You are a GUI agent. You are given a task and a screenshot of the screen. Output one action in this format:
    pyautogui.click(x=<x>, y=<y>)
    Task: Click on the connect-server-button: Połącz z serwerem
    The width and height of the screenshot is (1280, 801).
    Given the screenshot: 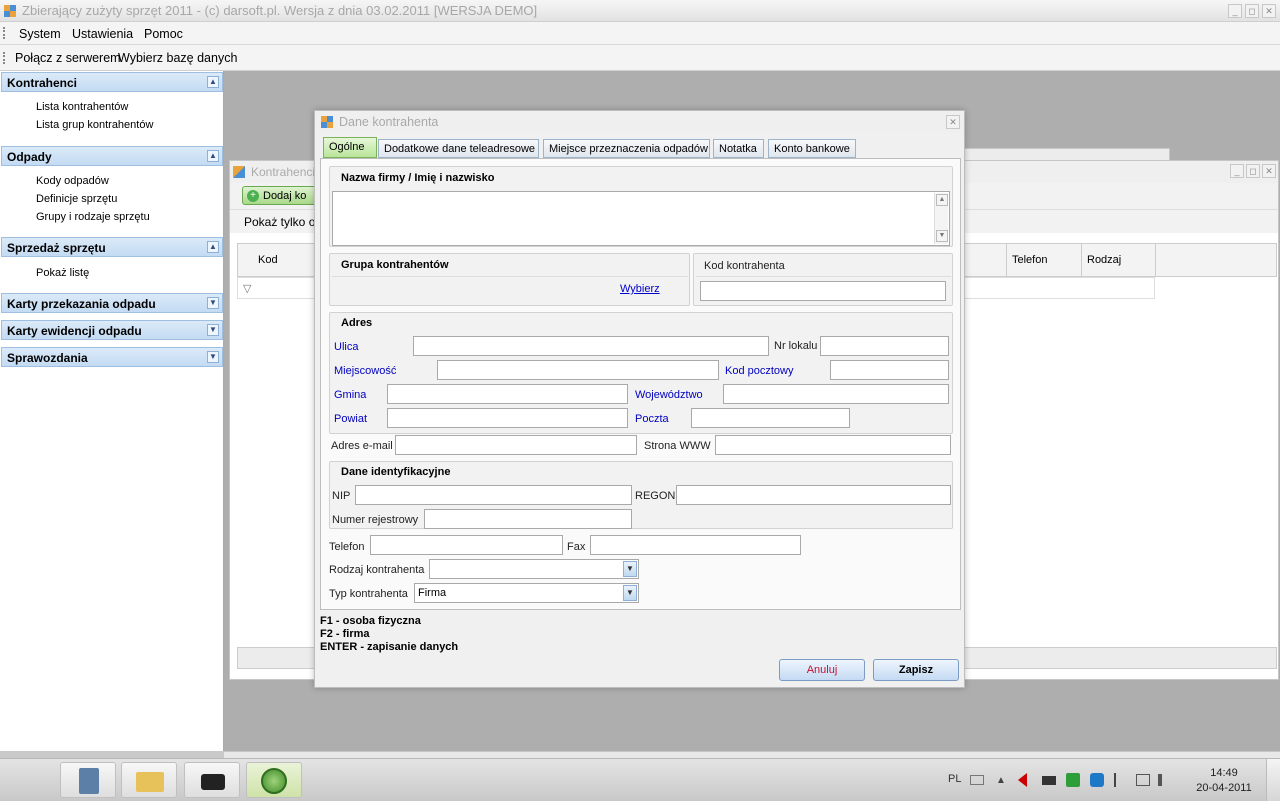 What is the action you would take?
    pyautogui.click(x=68, y=58)
    